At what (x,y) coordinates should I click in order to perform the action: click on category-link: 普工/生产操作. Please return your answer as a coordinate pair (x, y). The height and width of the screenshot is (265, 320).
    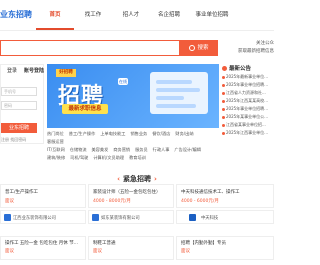
    Looking at the image, I should click on (82, 134).